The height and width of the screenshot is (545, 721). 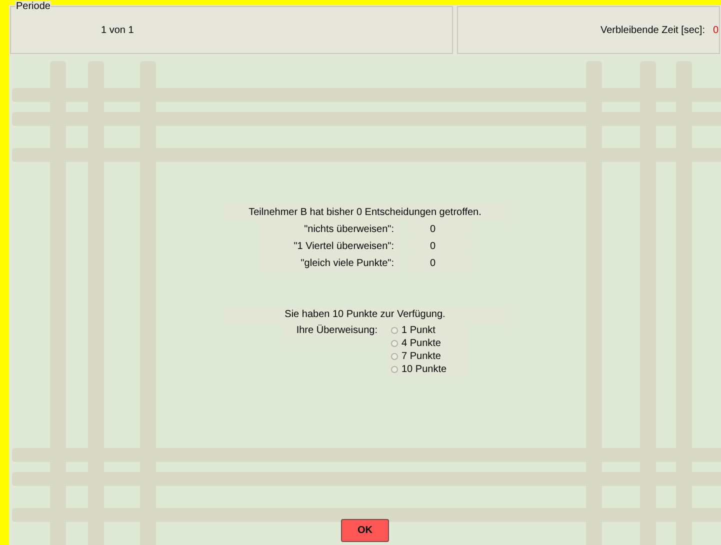 What do you see at coordinates (330, 264) in the screenshot?
I see `decision-label: "gleich viele Punkte":` at bounding box center [330, 264].